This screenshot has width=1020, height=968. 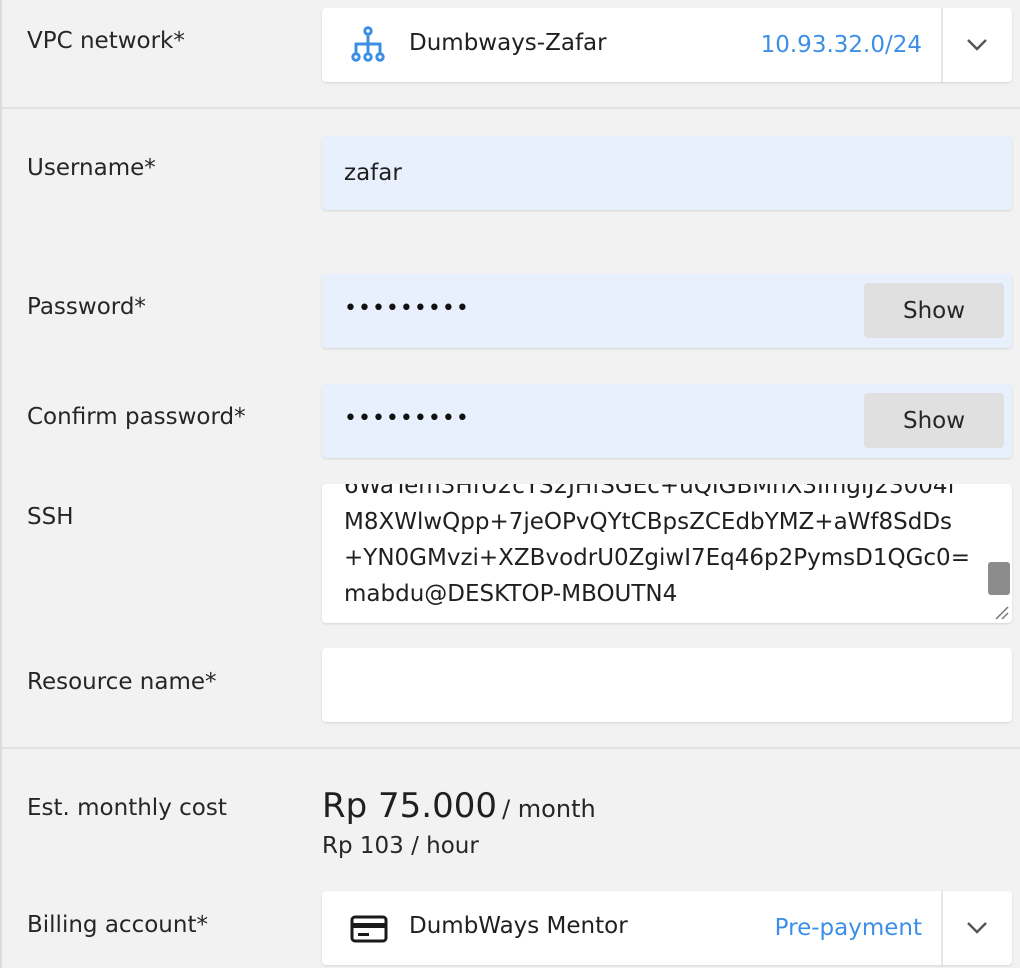 What do you see at coordinates (667, 311) in the screenshot?
I see `password-field: ••••••••• Show` at bounding box center [667, 311].